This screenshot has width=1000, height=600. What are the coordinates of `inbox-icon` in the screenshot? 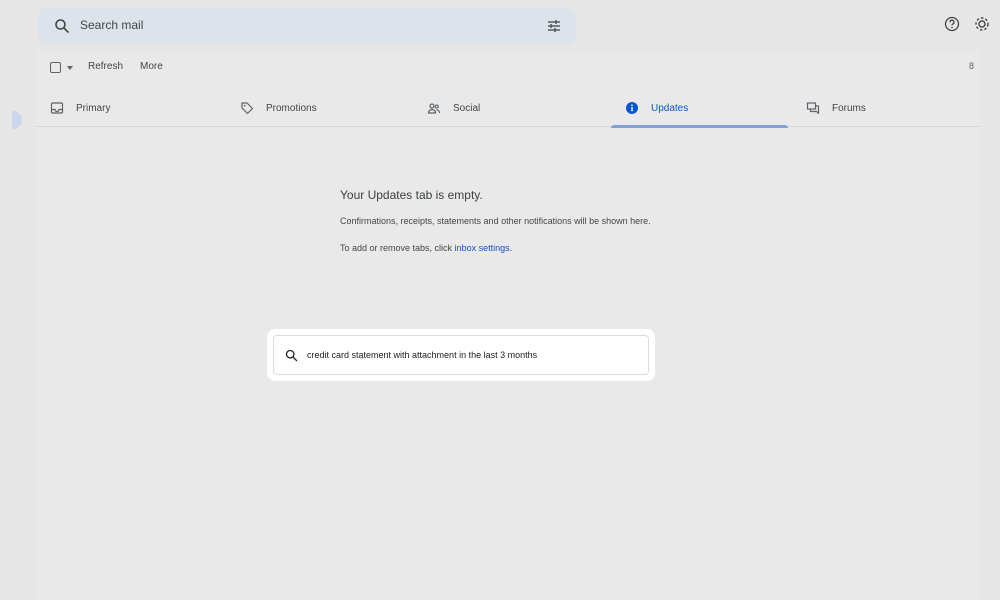 It's located at (57, 108).